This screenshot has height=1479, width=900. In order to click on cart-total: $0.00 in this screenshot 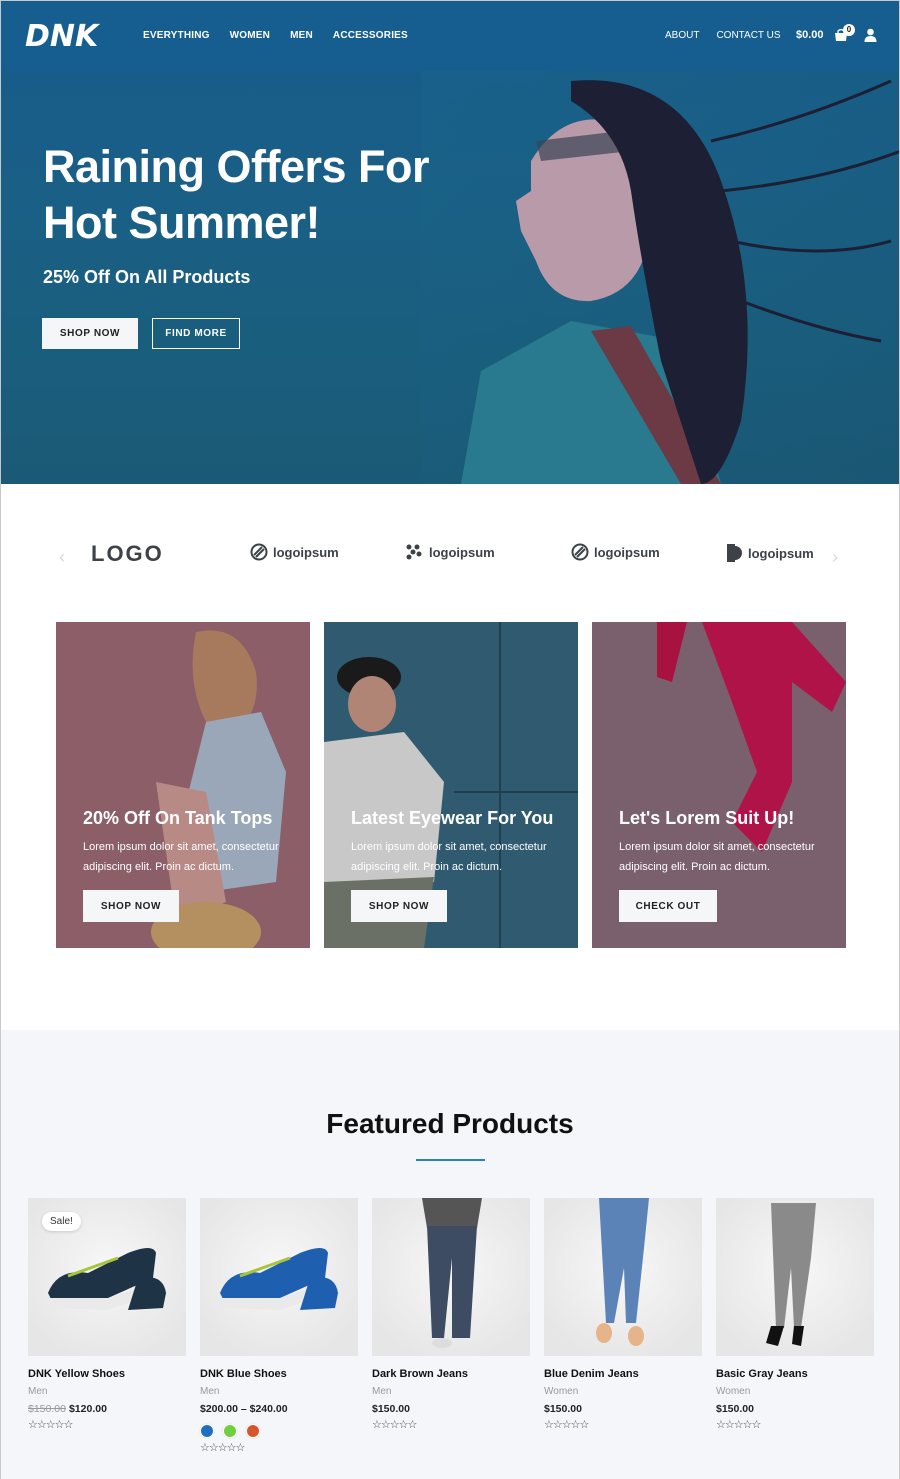, I will do `click(810, 35)`.